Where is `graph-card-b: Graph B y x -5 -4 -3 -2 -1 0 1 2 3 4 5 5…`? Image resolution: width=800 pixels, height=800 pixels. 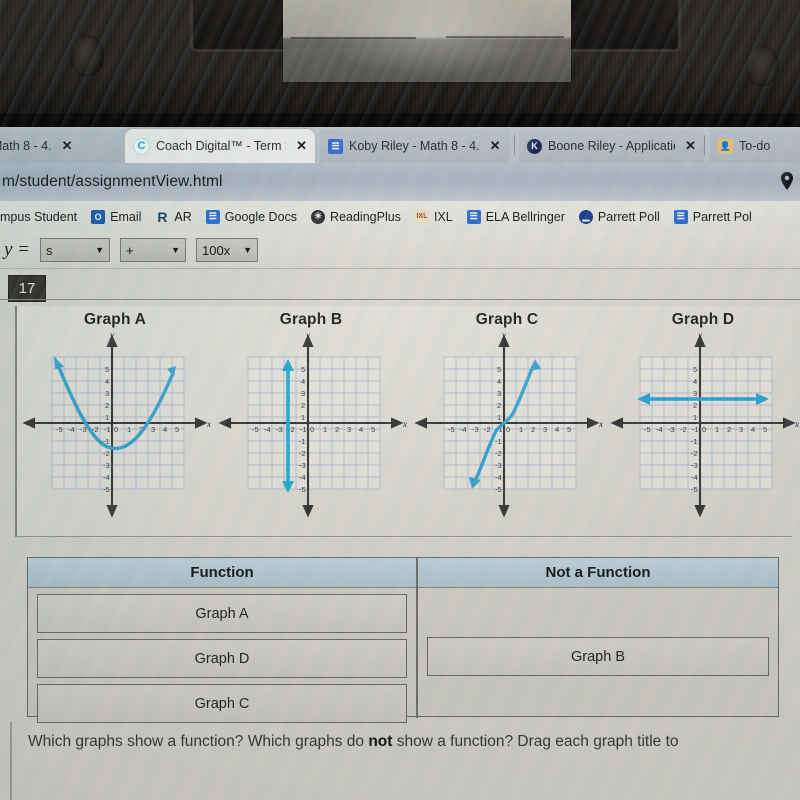
graph-card-b: Graph B y x -5 -4 -3 -2 -1 0 1 2 3 4 5 5… is located at coordinates (311, 421).